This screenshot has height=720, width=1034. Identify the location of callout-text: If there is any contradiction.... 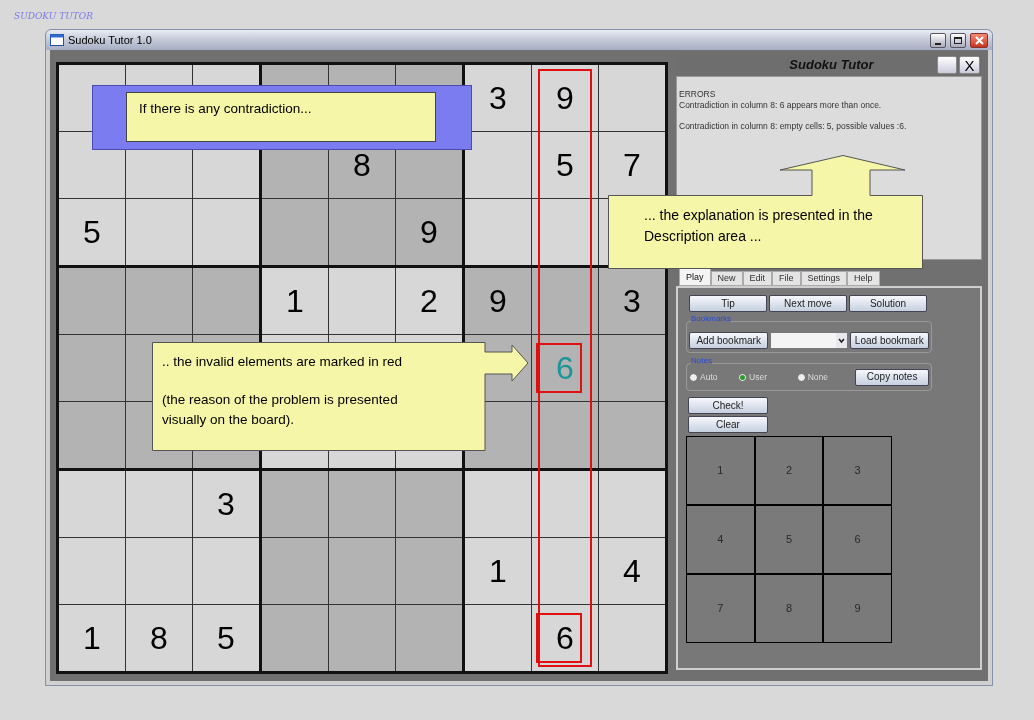
(226, 109).